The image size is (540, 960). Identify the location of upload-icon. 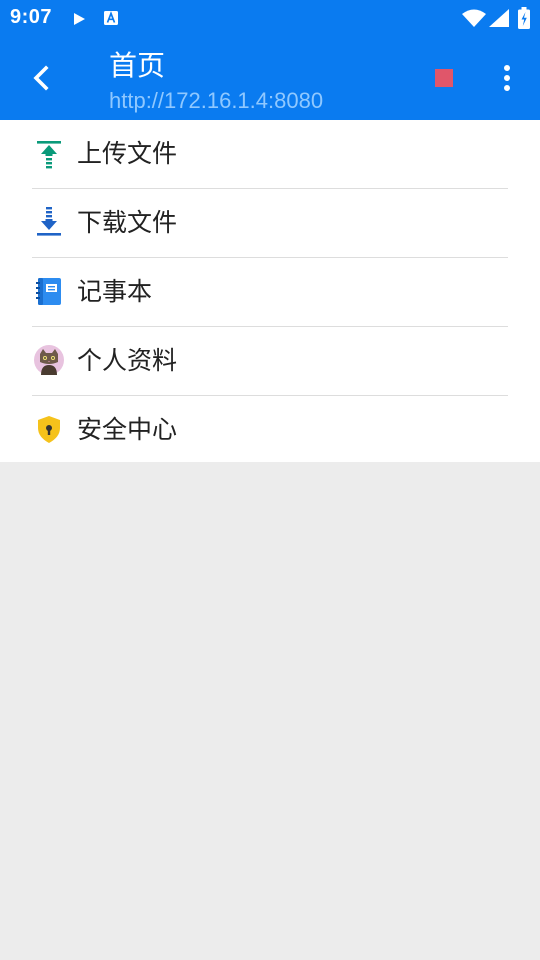
(49, 153).